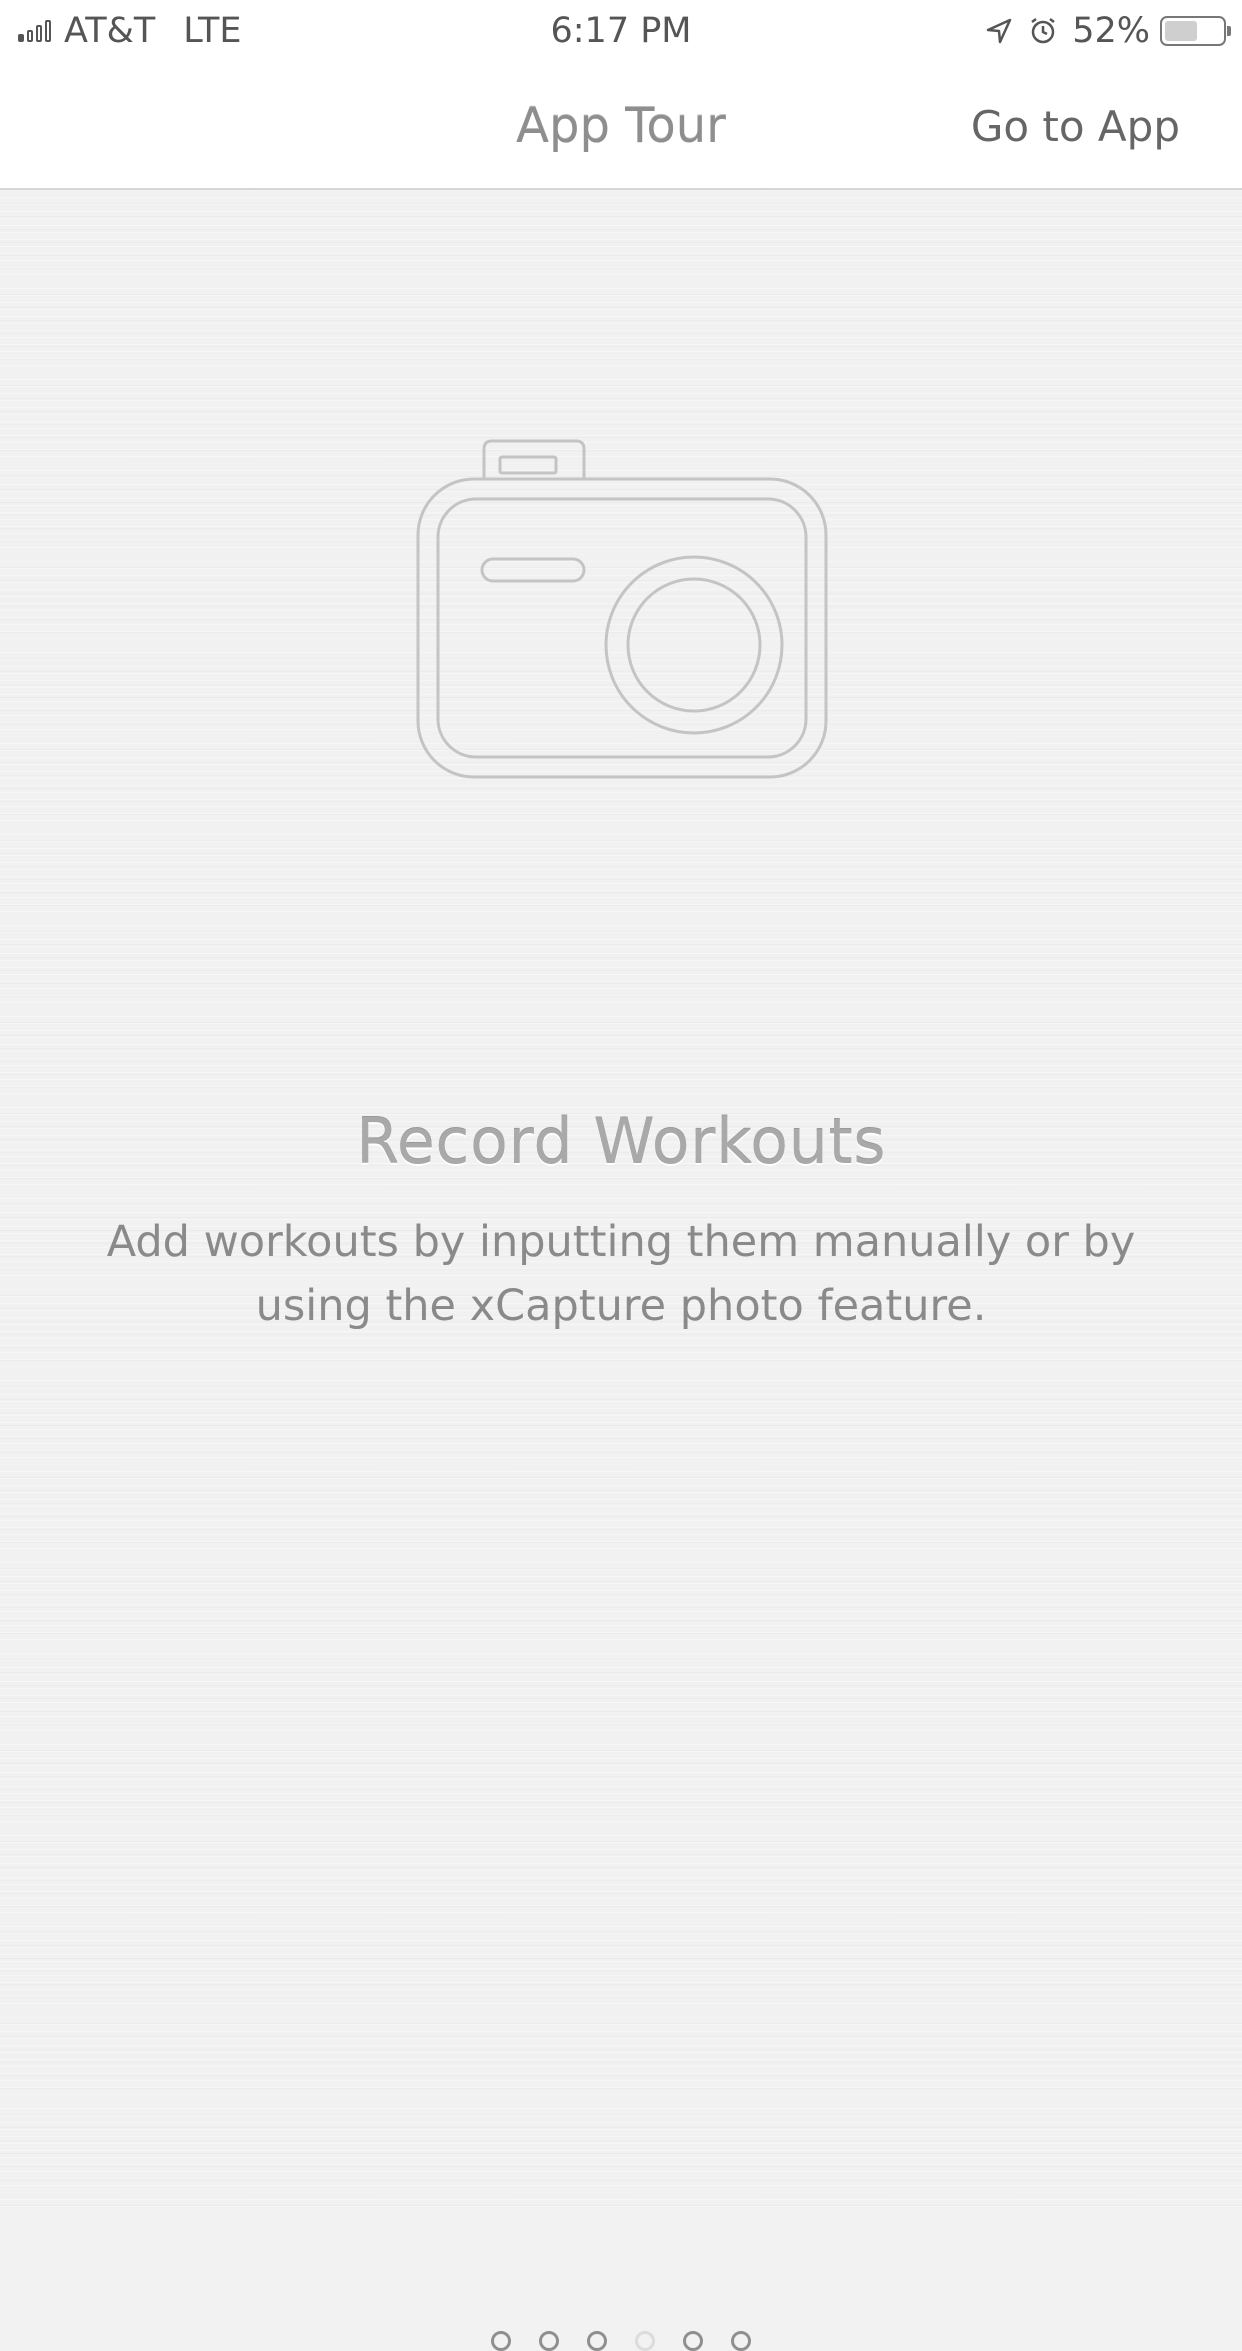 This screenshot has width=1242, height=2351. I want to click on alarm-icon, so click(1043, 31).